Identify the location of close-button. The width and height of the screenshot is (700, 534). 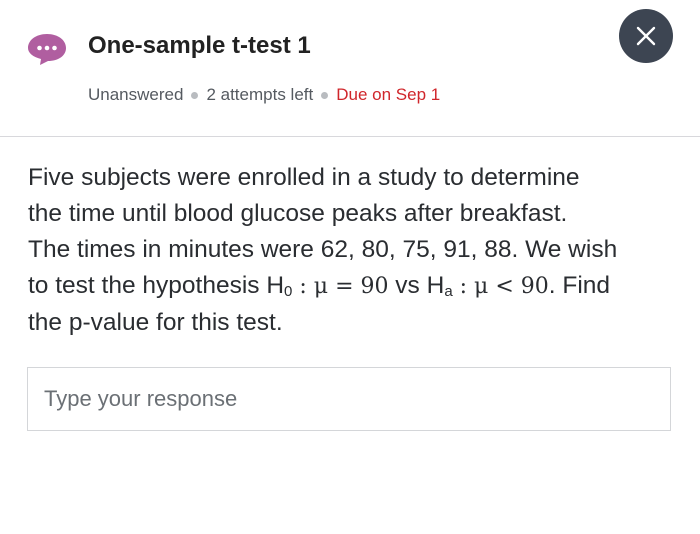
(646, 36).